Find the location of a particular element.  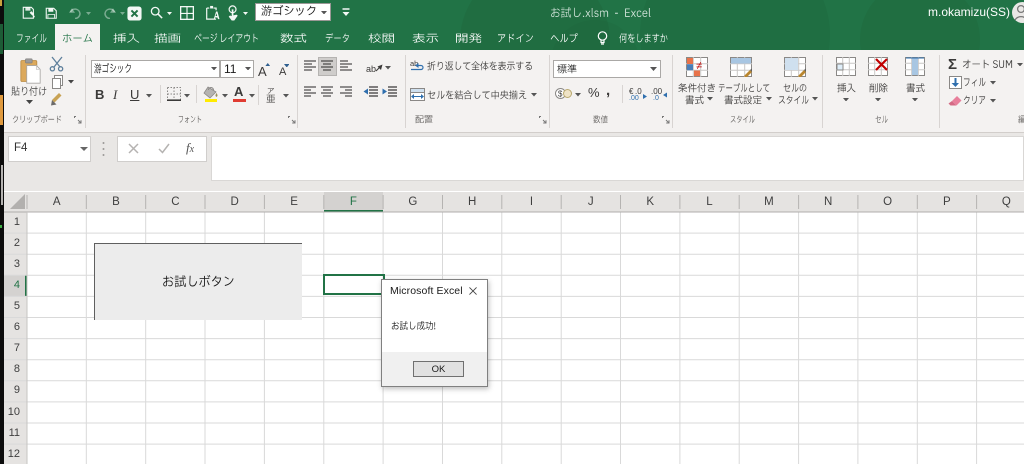

svg-text: .0 is located at coordinates (656, 97).